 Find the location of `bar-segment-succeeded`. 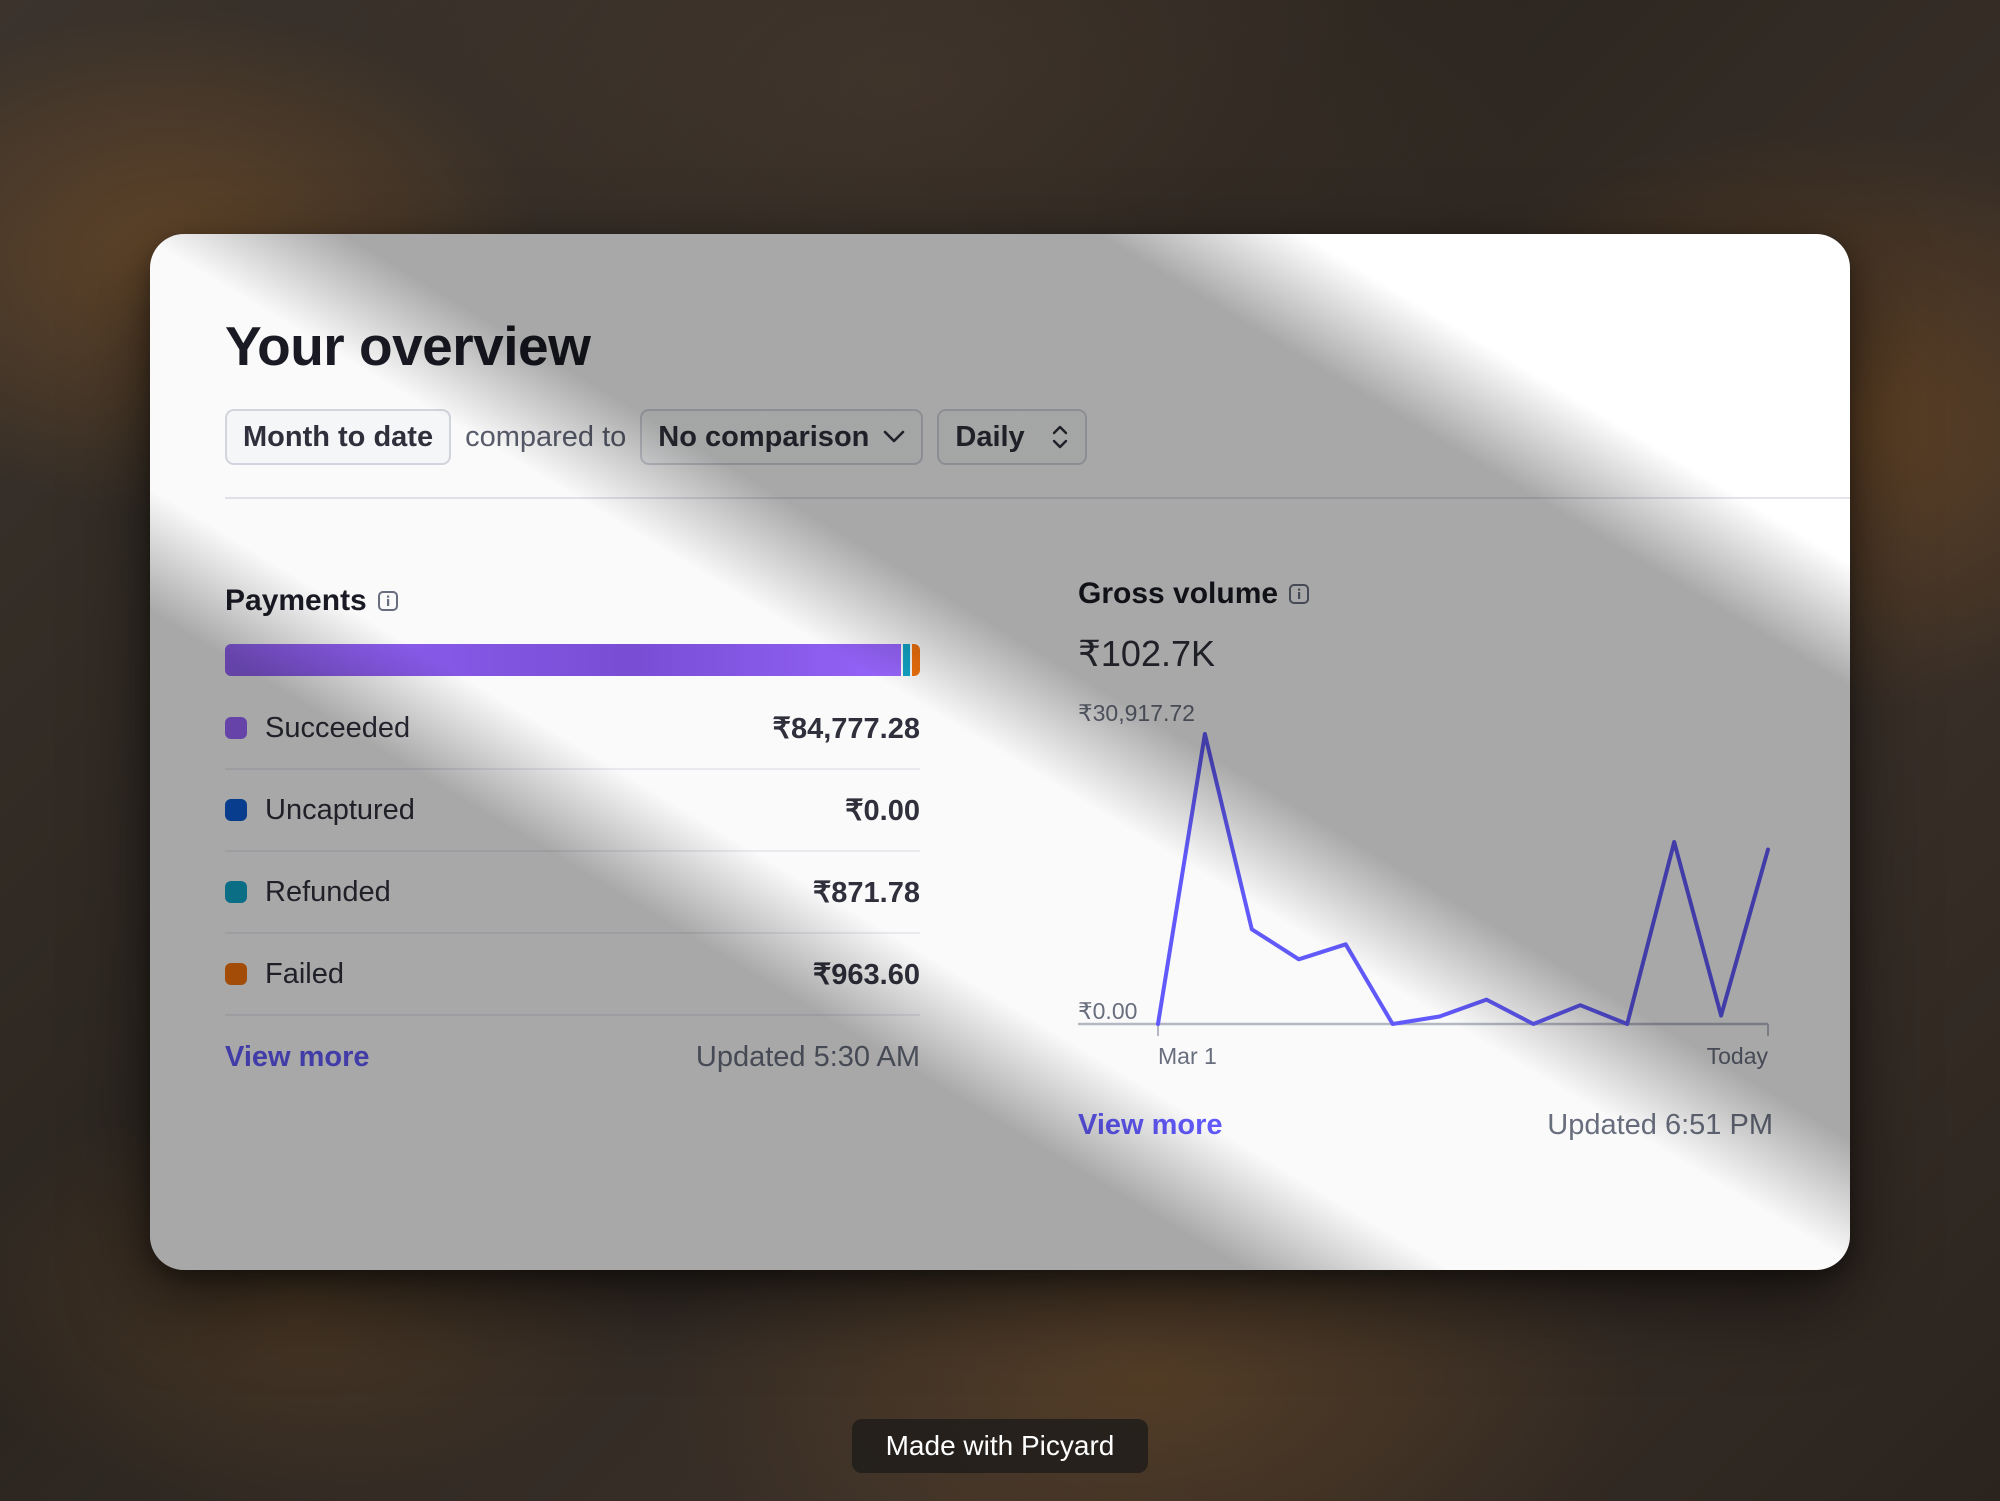

bar-segment-succeeded is located at coordinates (563, 660).